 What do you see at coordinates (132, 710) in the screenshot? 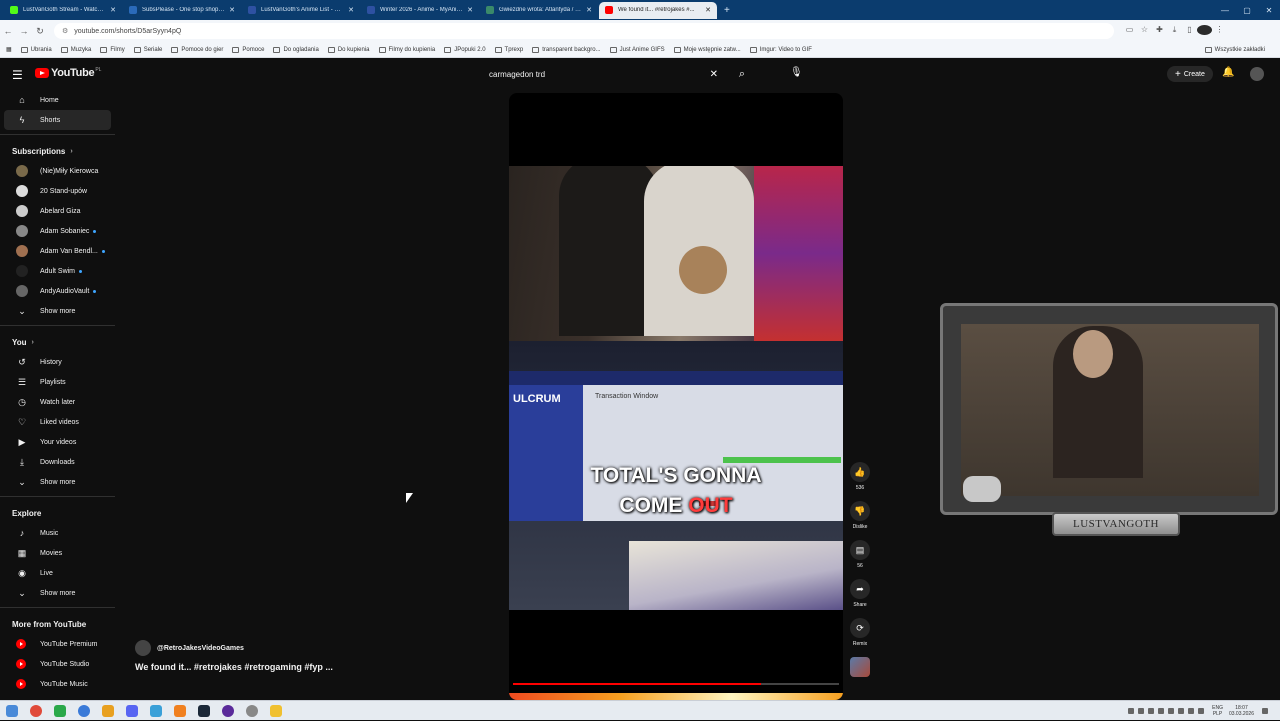
I see `discord-taskbar-icon` at bounding box center [132, 710].